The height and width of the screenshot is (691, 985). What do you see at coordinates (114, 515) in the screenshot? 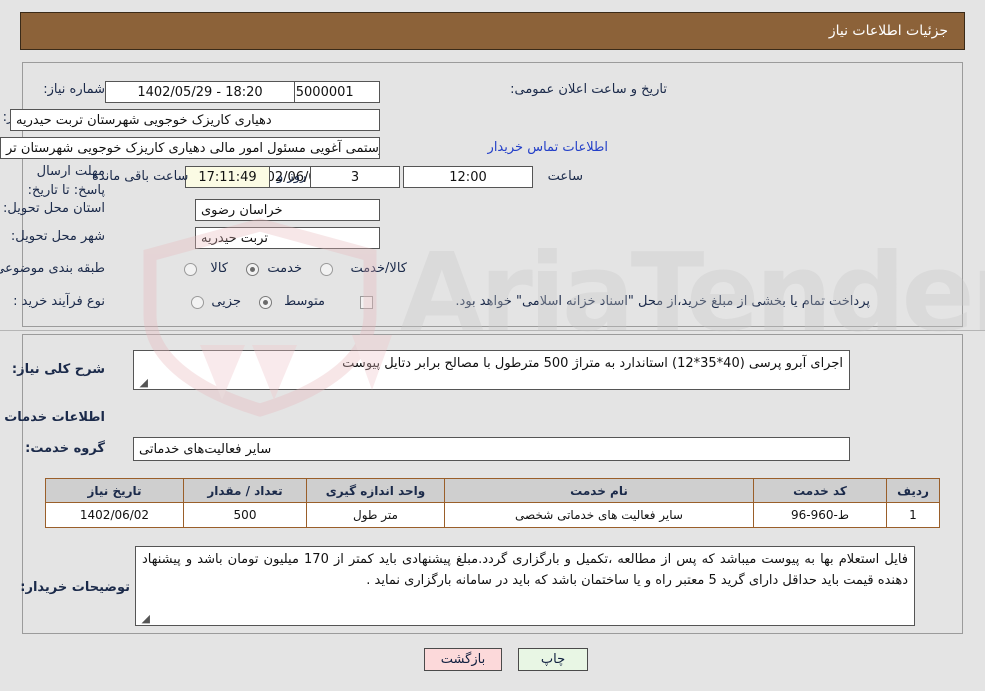
I see `cell-date: 1402/06/02` at bounding box center [114, 515].